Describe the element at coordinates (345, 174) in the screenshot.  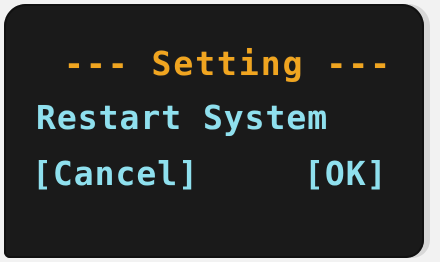
I see `ok-button: [OK]` at that location.